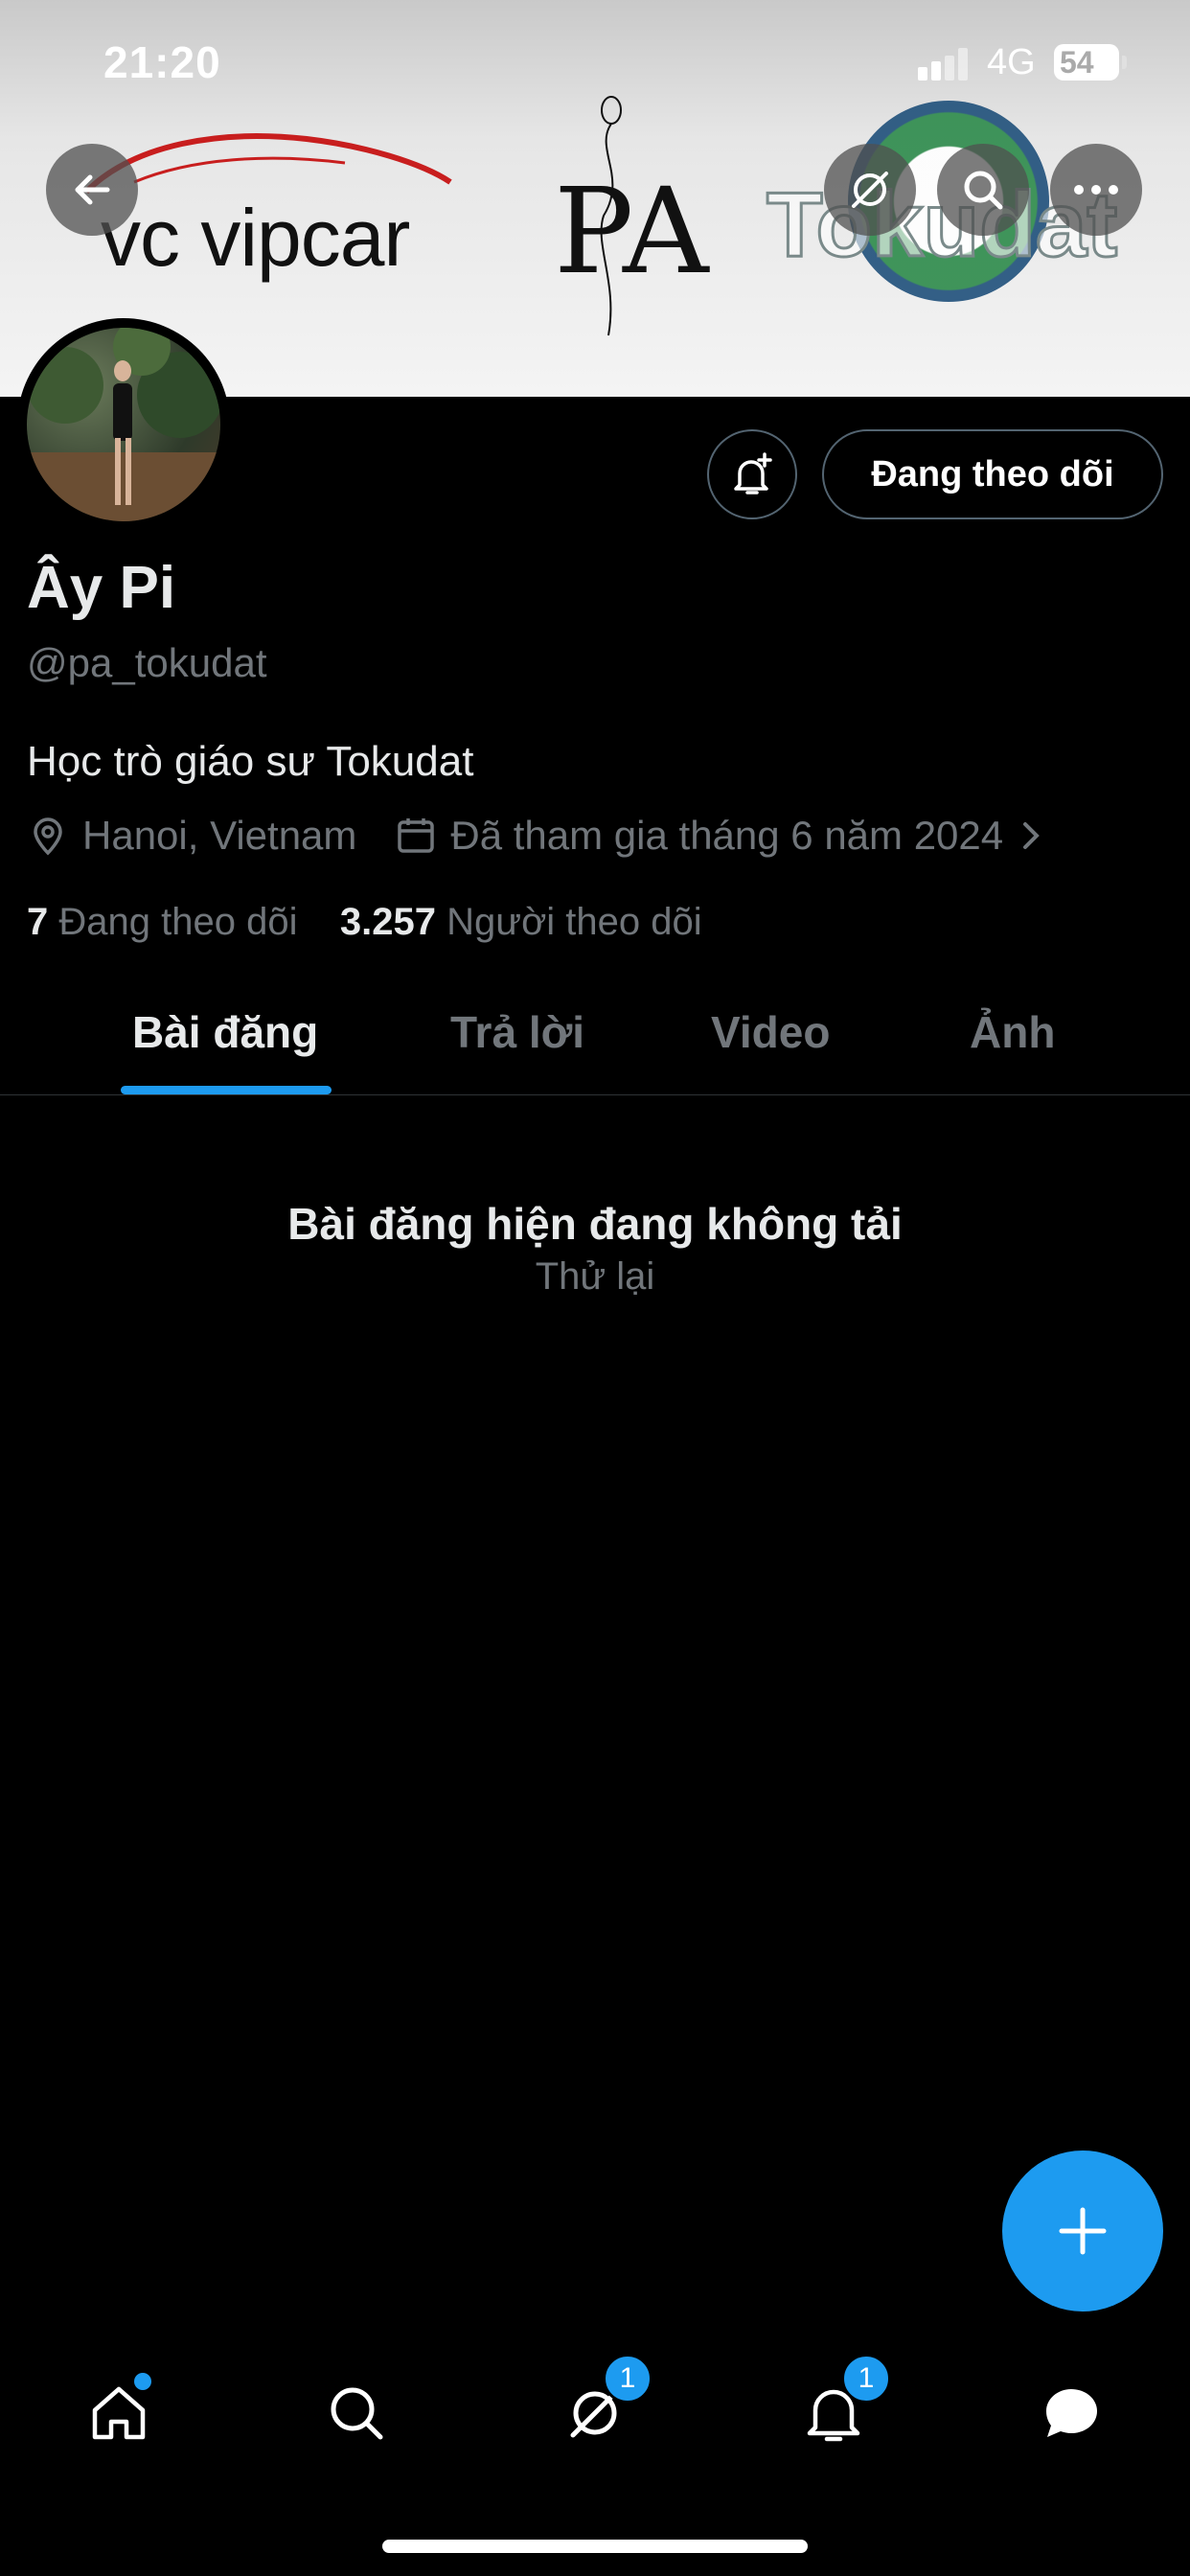 The image size is (1190, 2576). Describe the element at coordinates (627, 2379) in the screenshot. I see `grok-badge: 1` at that location.